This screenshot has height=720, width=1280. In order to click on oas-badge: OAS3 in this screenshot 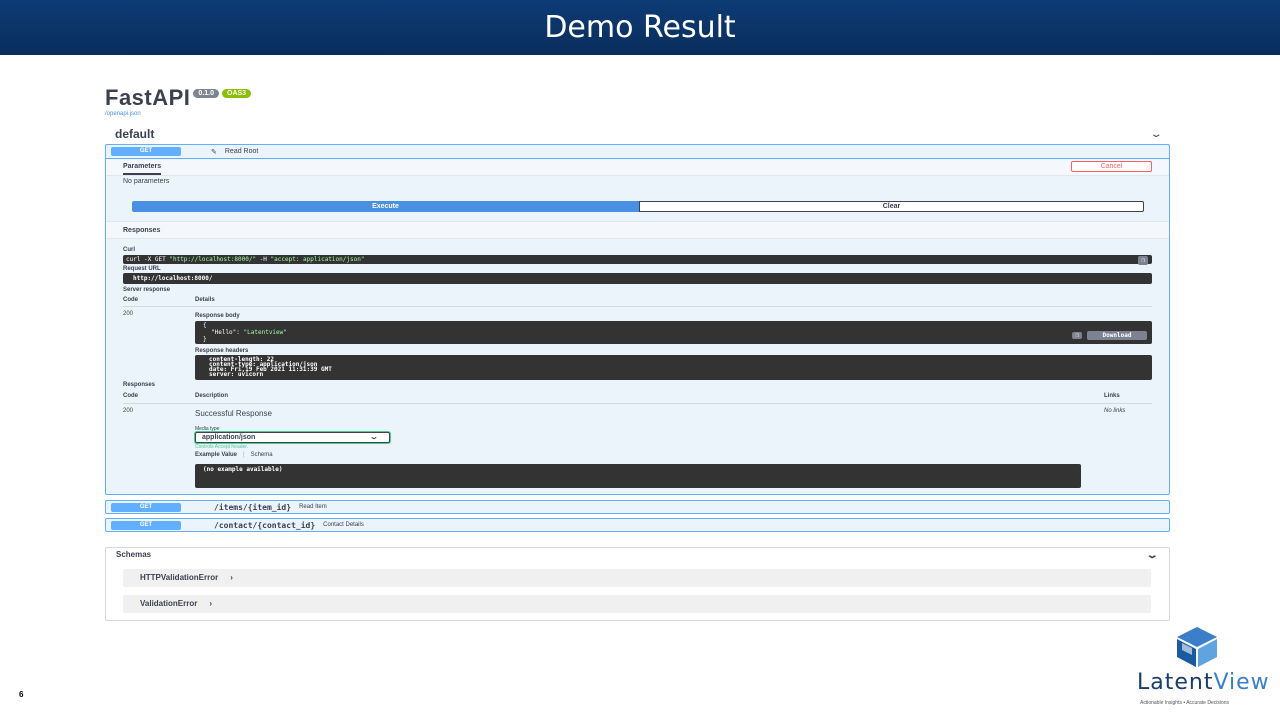, I will do `click(237, 93)`.